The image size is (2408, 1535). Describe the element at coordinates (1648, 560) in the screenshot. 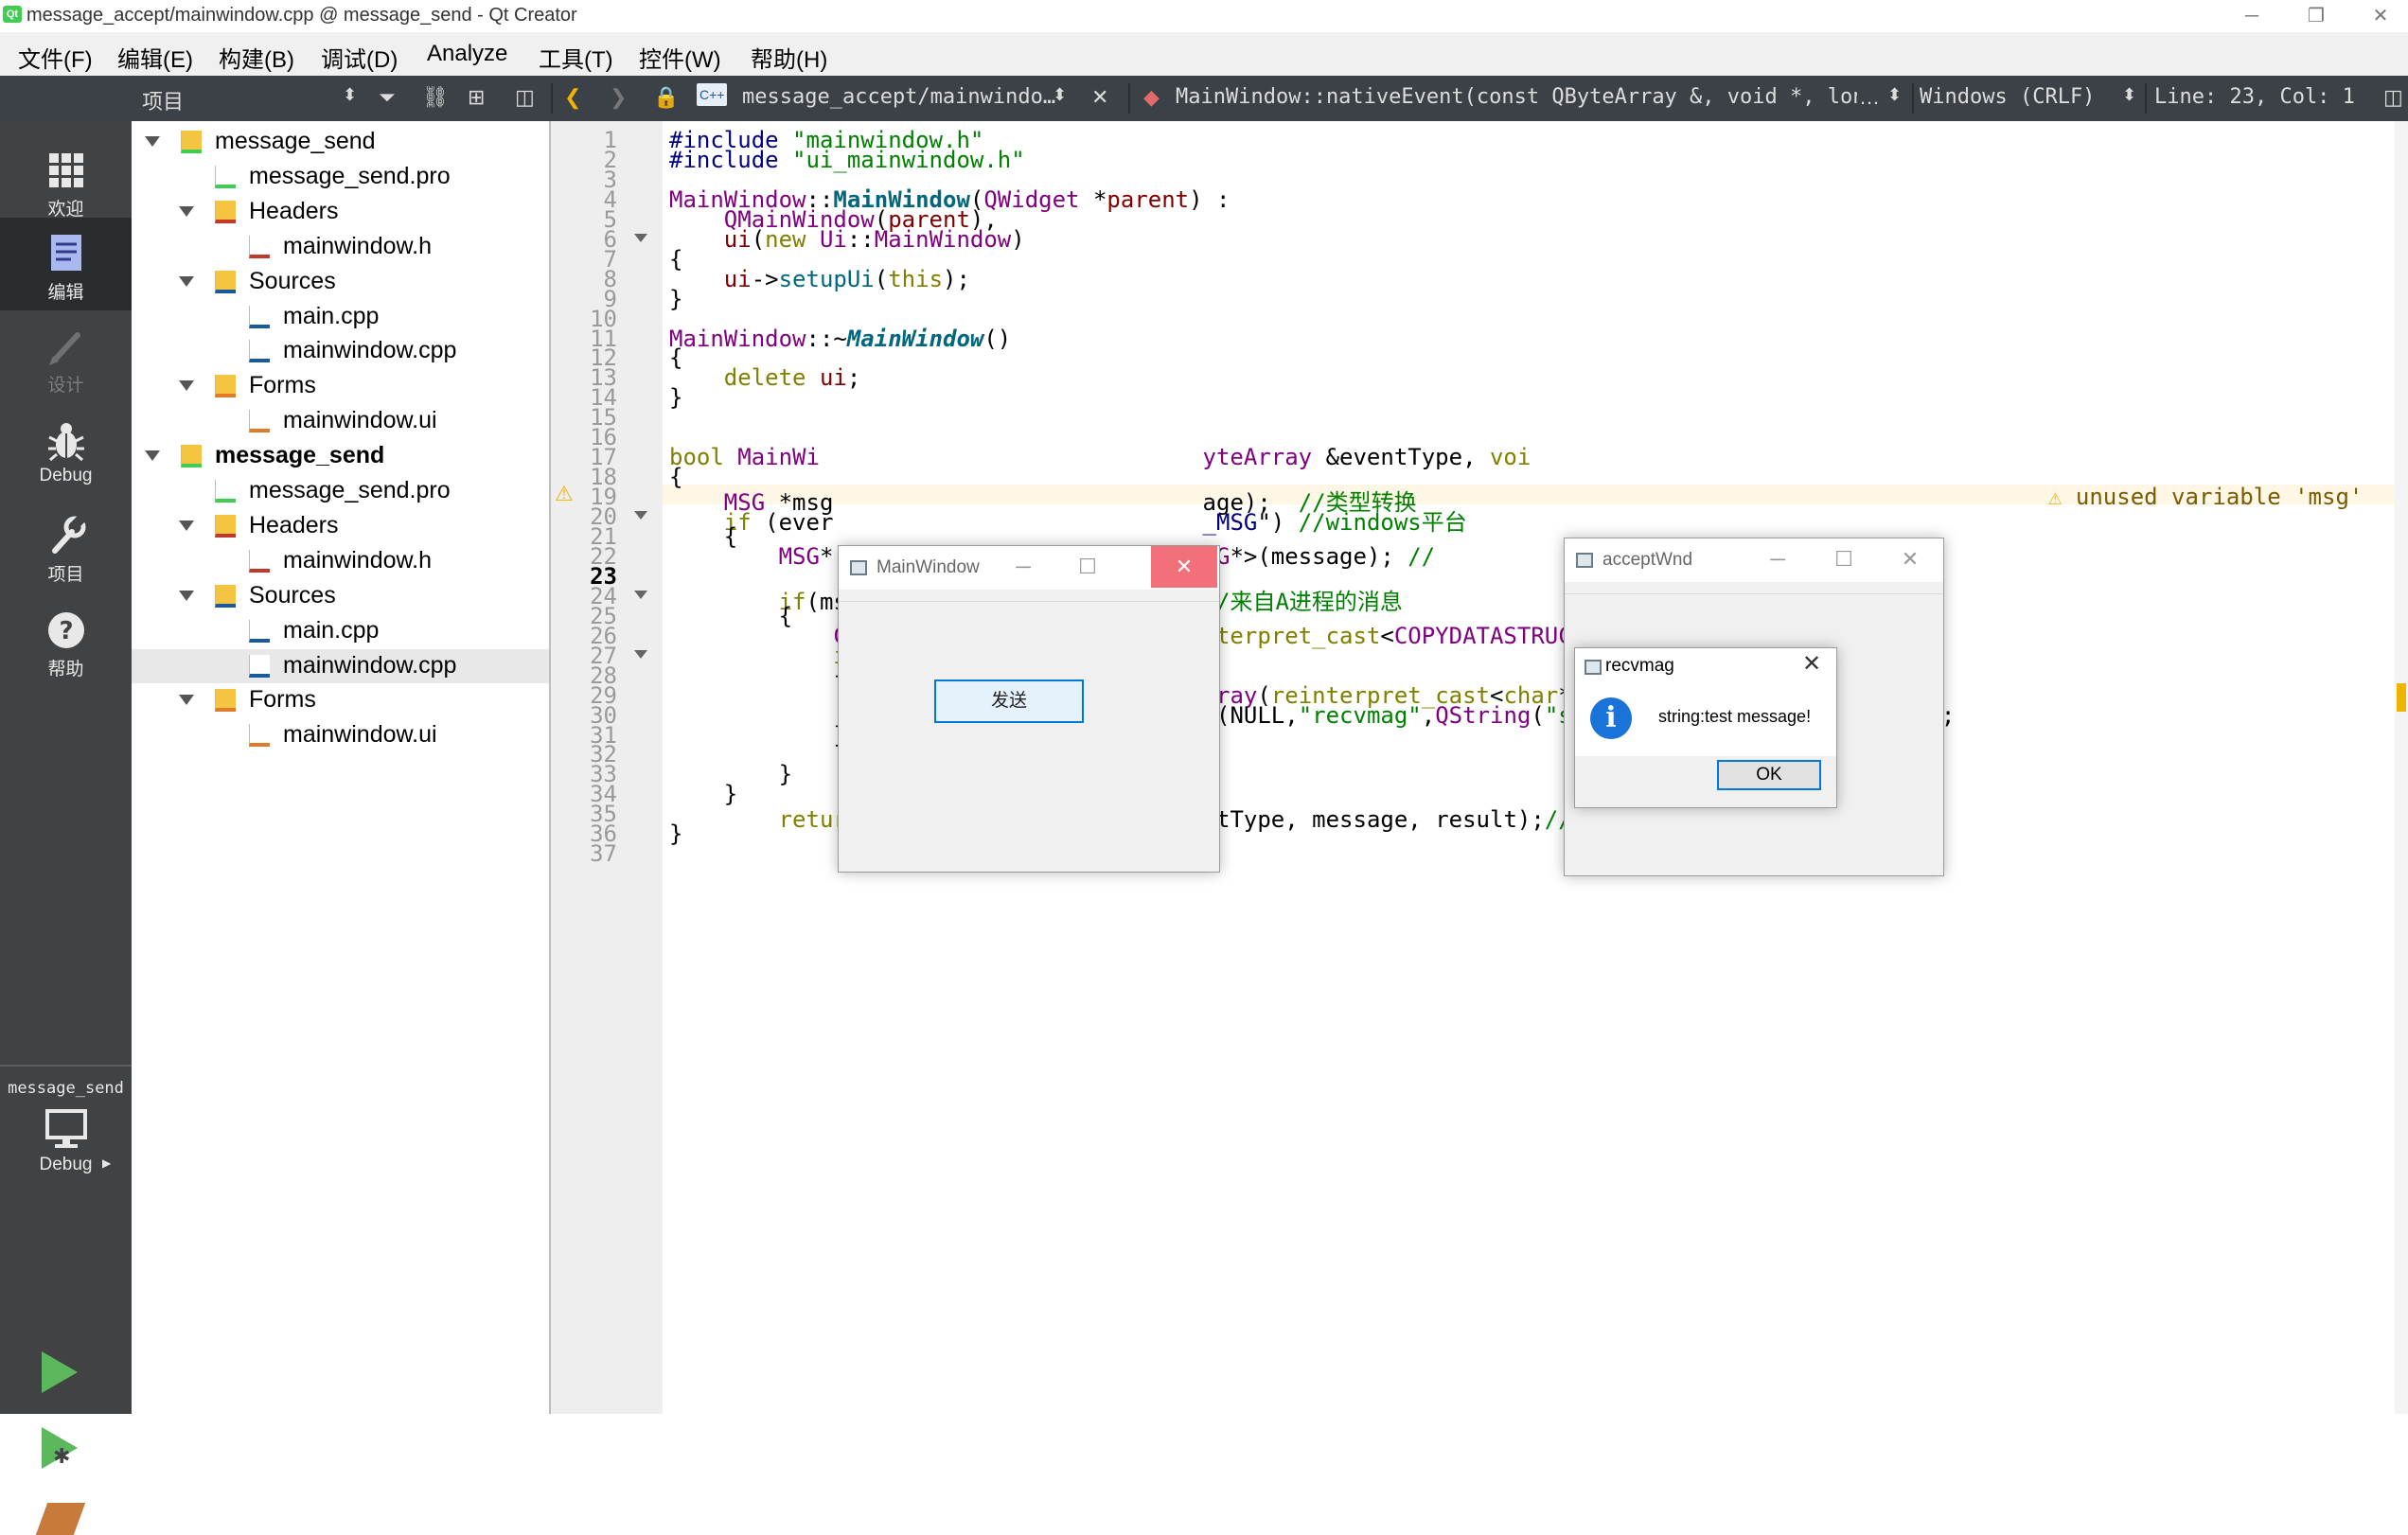

I see `acceptwnd-title: acceptWnd` at that location.